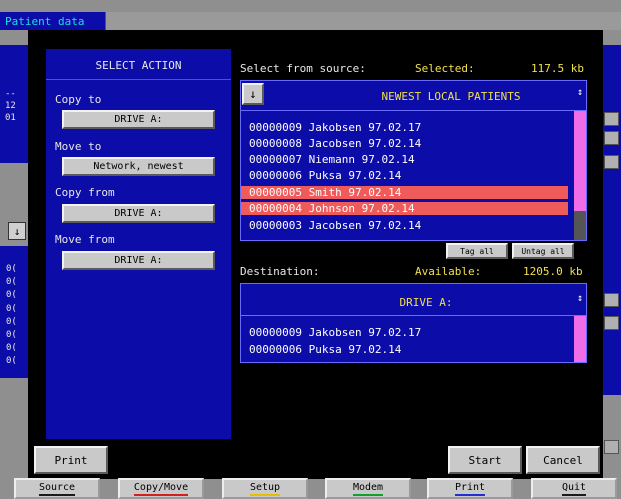 The height and width of the screenshot is (499, 621). Describe the element at coordinates (363, 21) in the screenshot. I see `app-title-bar` at that location.